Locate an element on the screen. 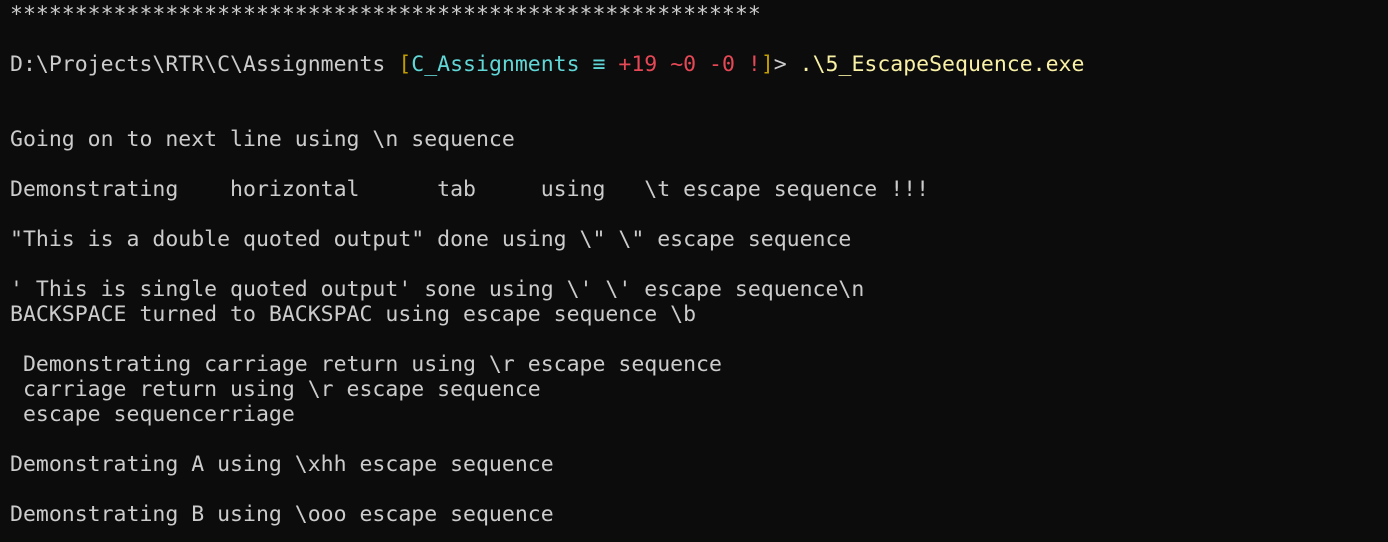 The image size is (1388, 542). git-dirty: ! is located at coordinates (747, 64).